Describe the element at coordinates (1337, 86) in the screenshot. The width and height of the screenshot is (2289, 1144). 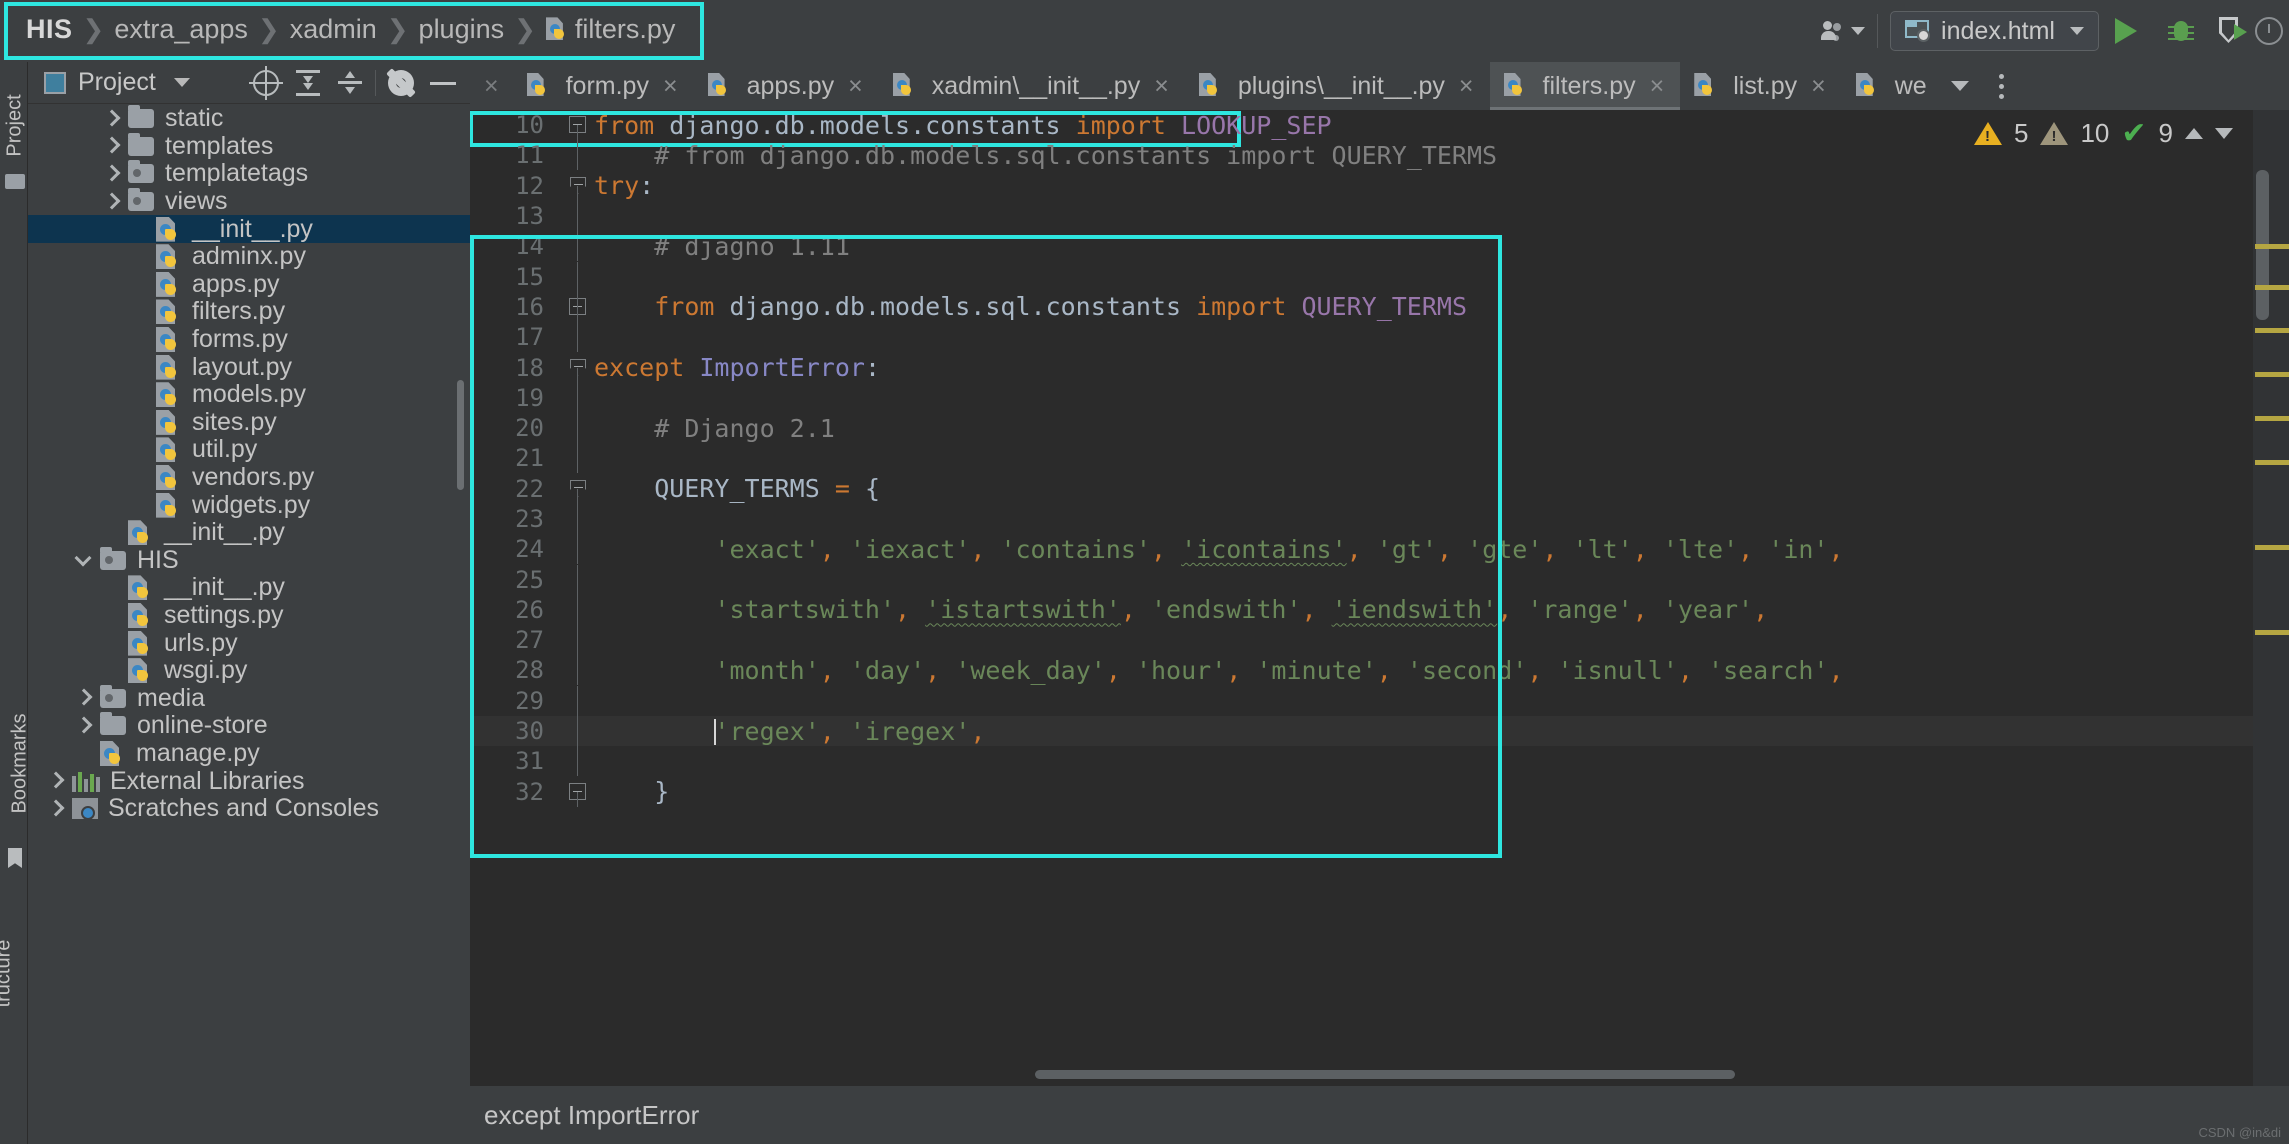
I see `editor-tab-plugins-init-py: plugins\__init__.py ×` at that location.